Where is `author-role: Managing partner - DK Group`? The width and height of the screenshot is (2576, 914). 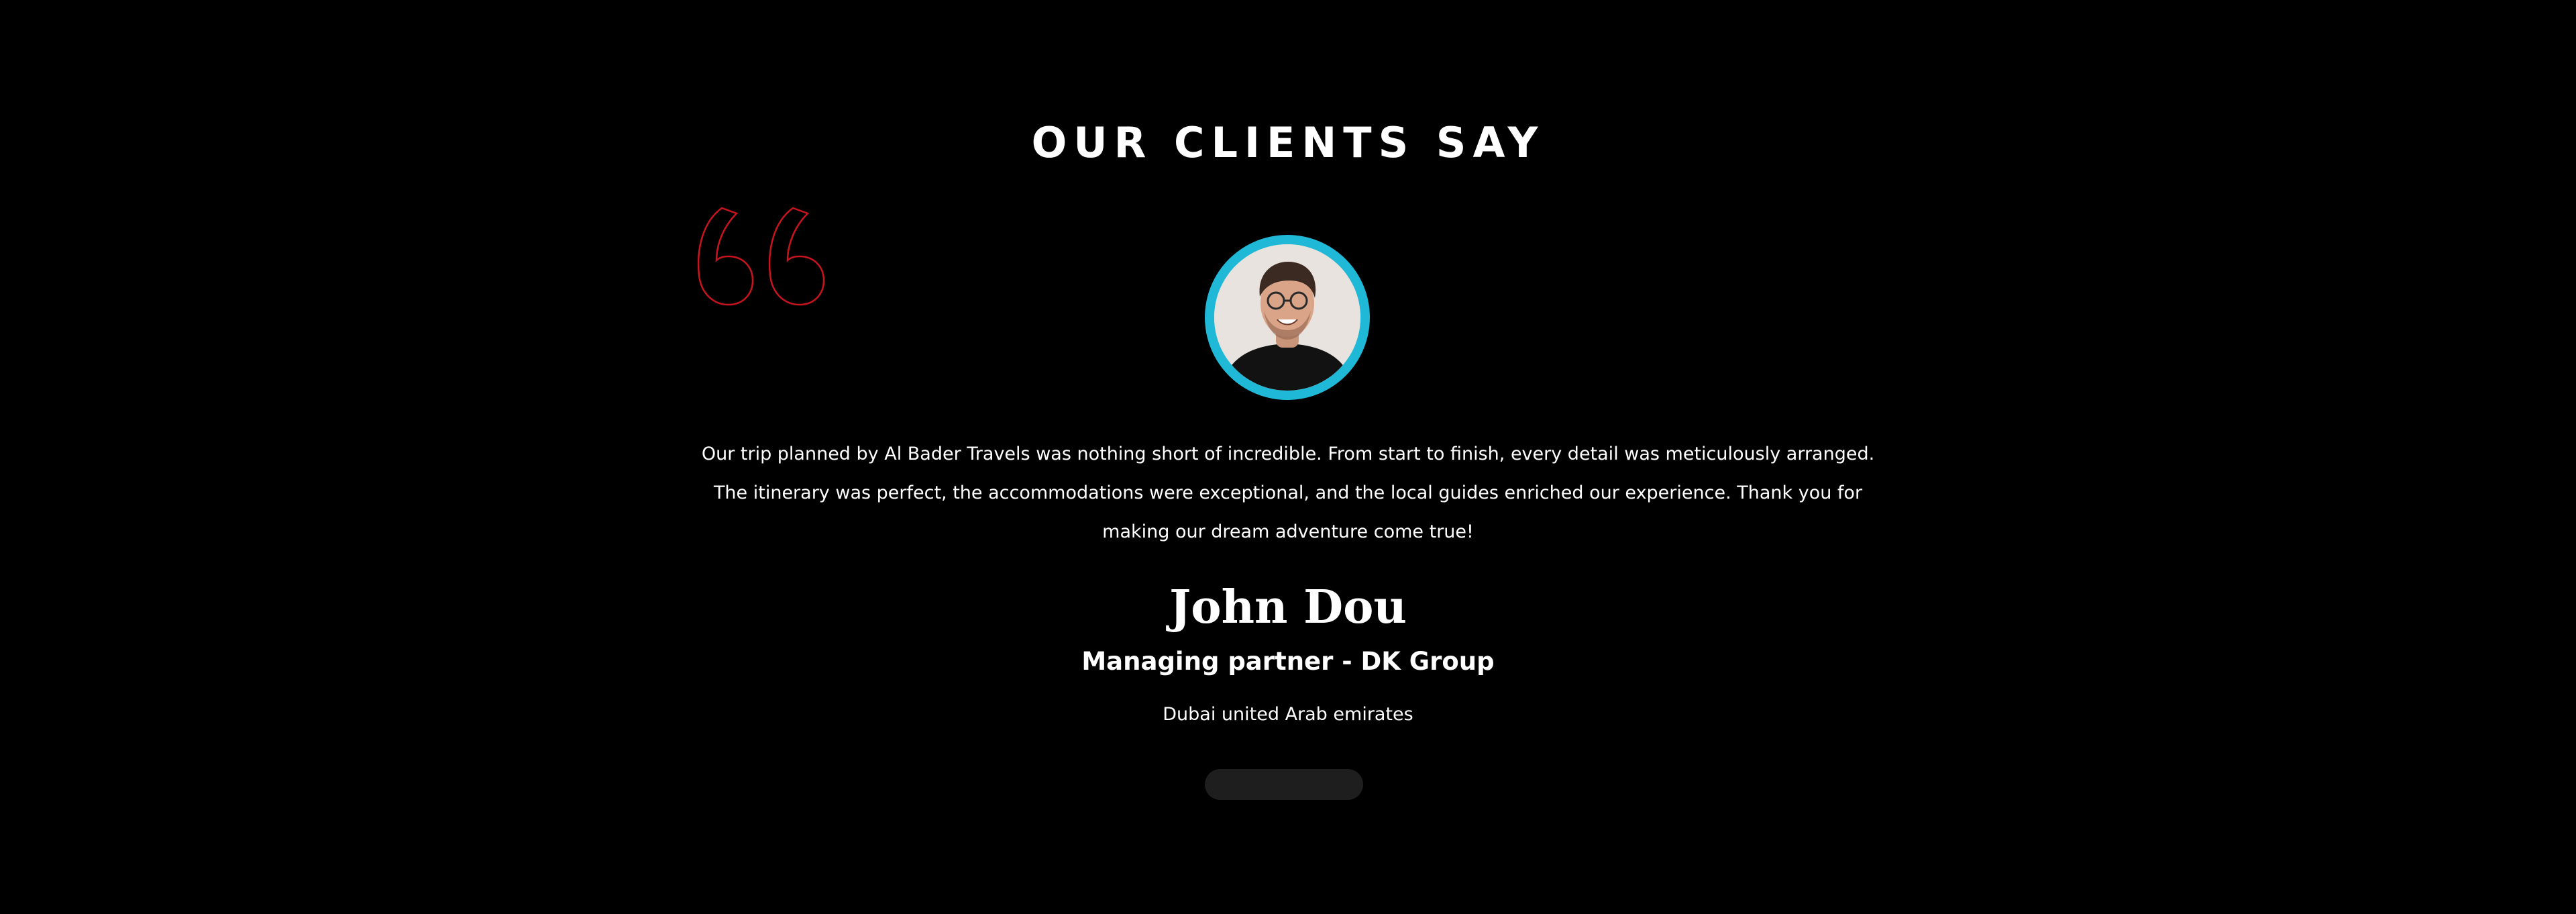
author-role: Managing partner - DK Group is located at coordinates (1288, 661).